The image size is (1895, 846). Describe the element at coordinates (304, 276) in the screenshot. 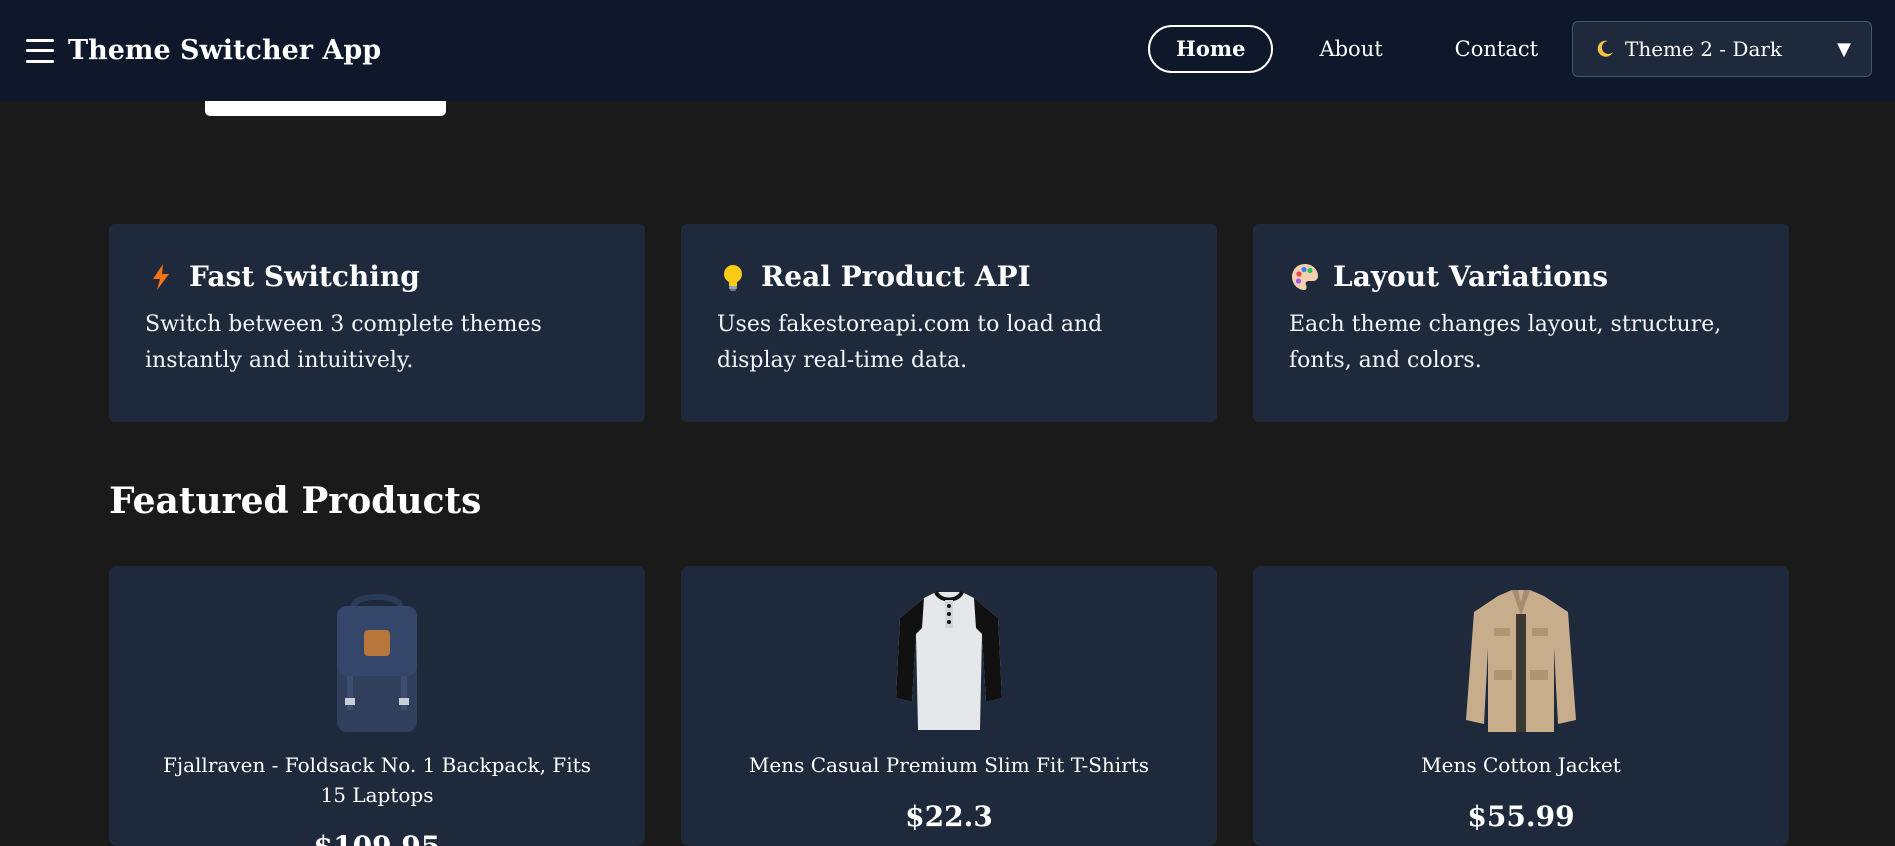

I see `feature-title: Fast Switching` at that location.